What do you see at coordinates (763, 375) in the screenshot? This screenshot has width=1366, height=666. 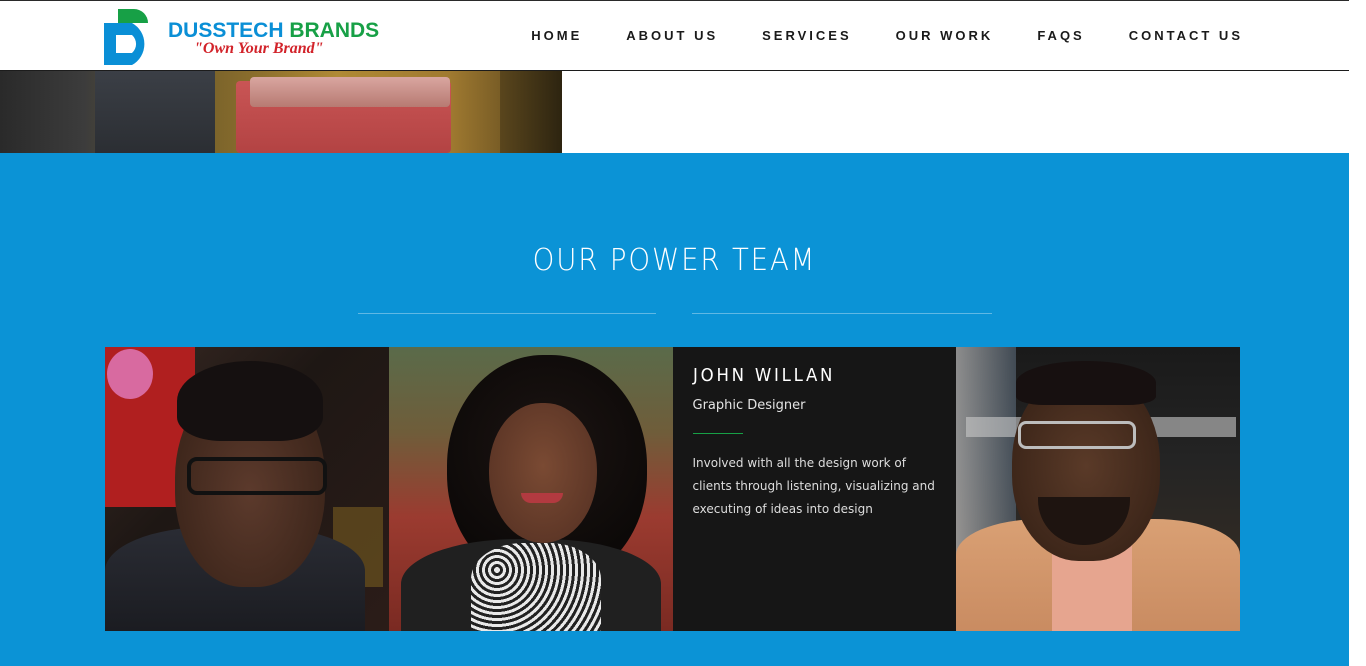 I see `team-member-name: JOHN WILLAN` at bounding box center [763, 375].